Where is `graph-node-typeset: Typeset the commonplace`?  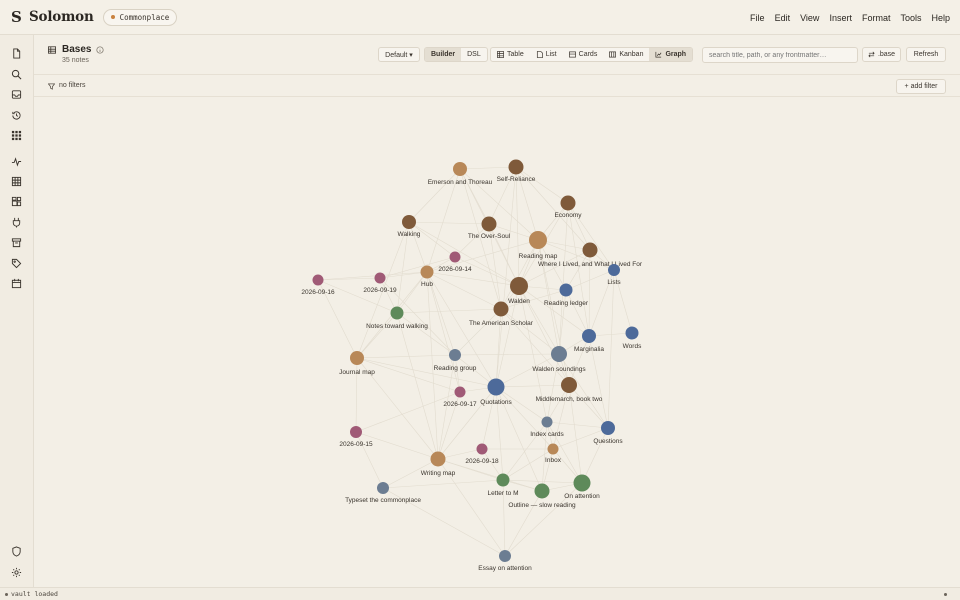
graph-node-typeset: Typeset the commonplace is located at coordinates (383, 493).